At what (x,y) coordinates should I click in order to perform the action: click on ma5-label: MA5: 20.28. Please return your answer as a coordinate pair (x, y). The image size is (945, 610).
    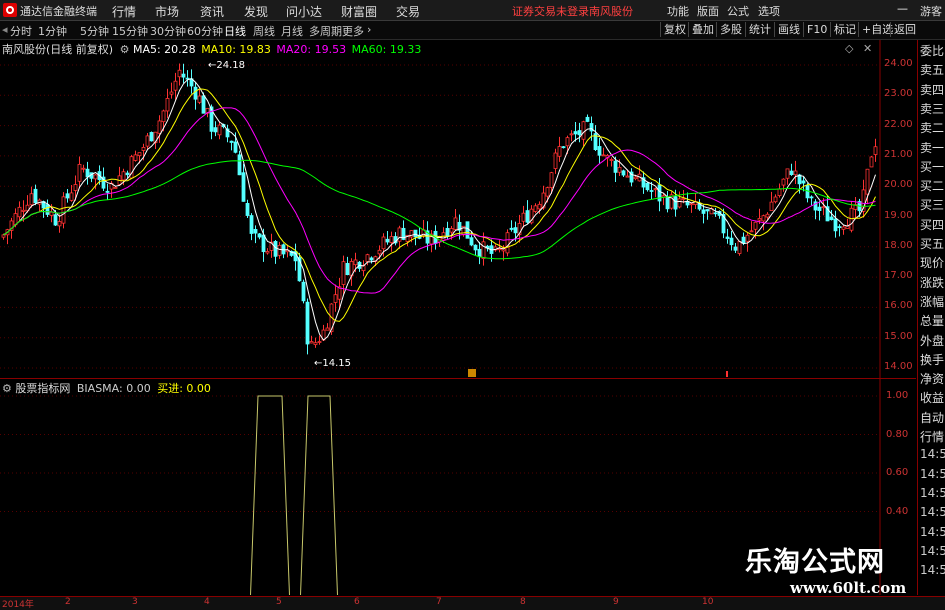
    Looking at the image, I should click on (164, 49).